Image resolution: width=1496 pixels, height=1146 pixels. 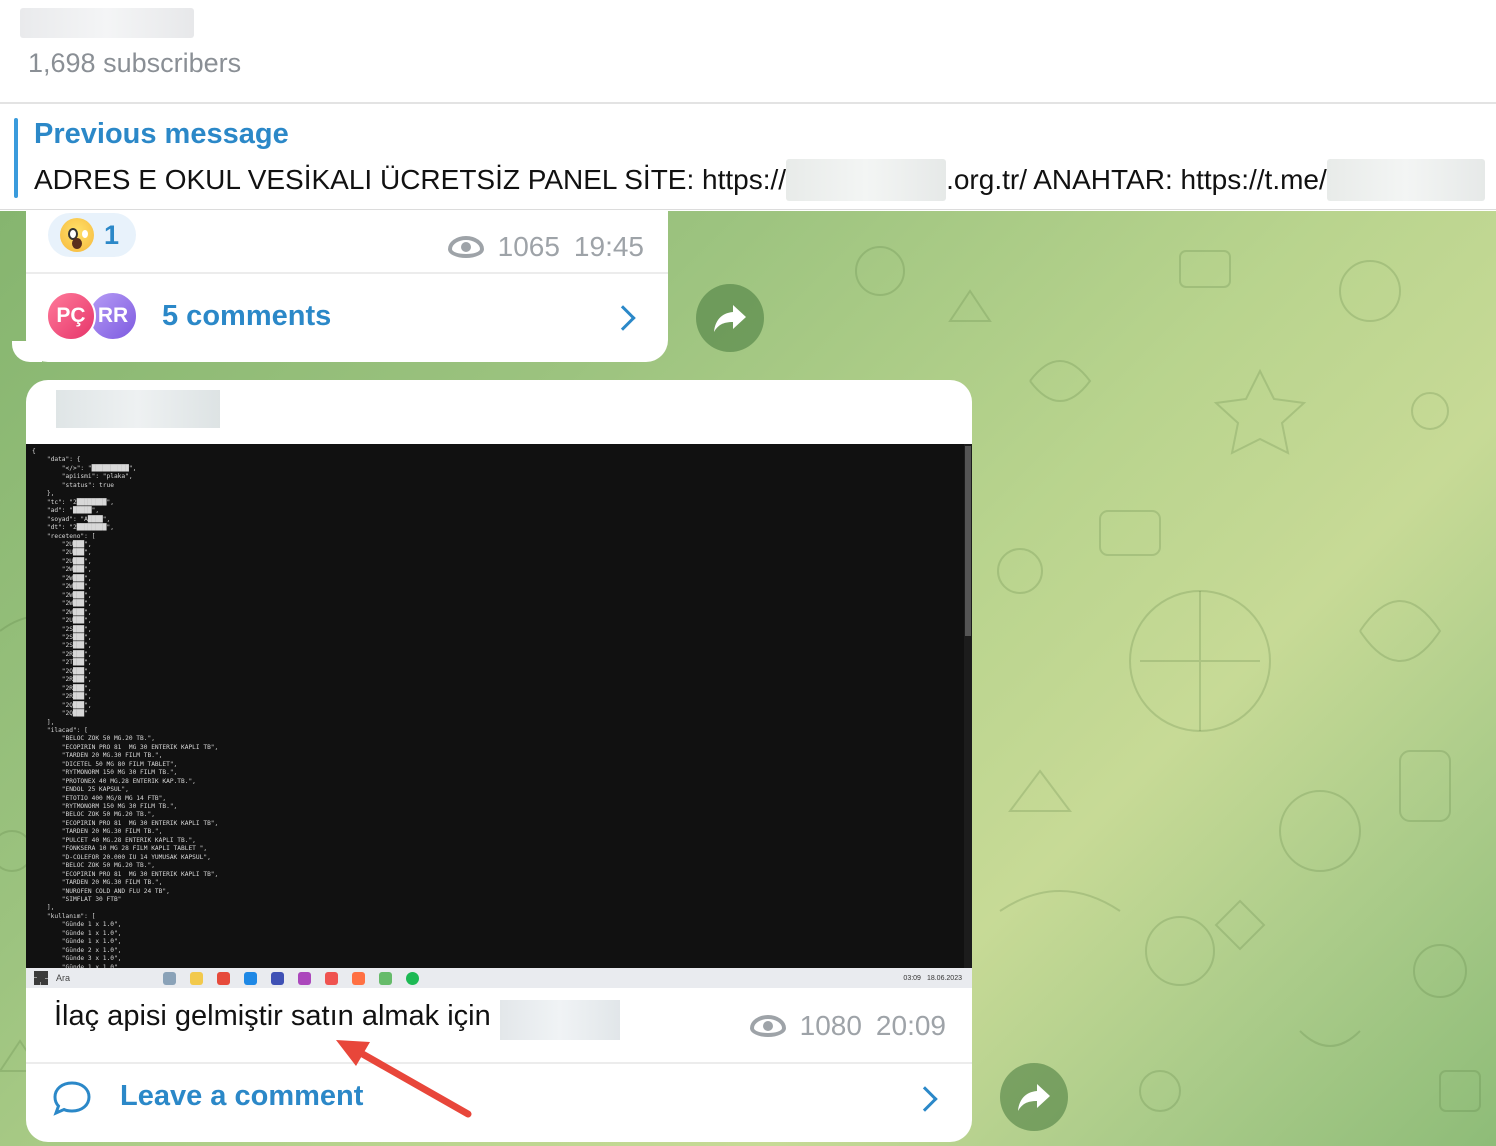 What do you see at coordinates (866, 180) in the screenshot?
I see `pinned-redacted-domain` at bounding box center [866, 180].